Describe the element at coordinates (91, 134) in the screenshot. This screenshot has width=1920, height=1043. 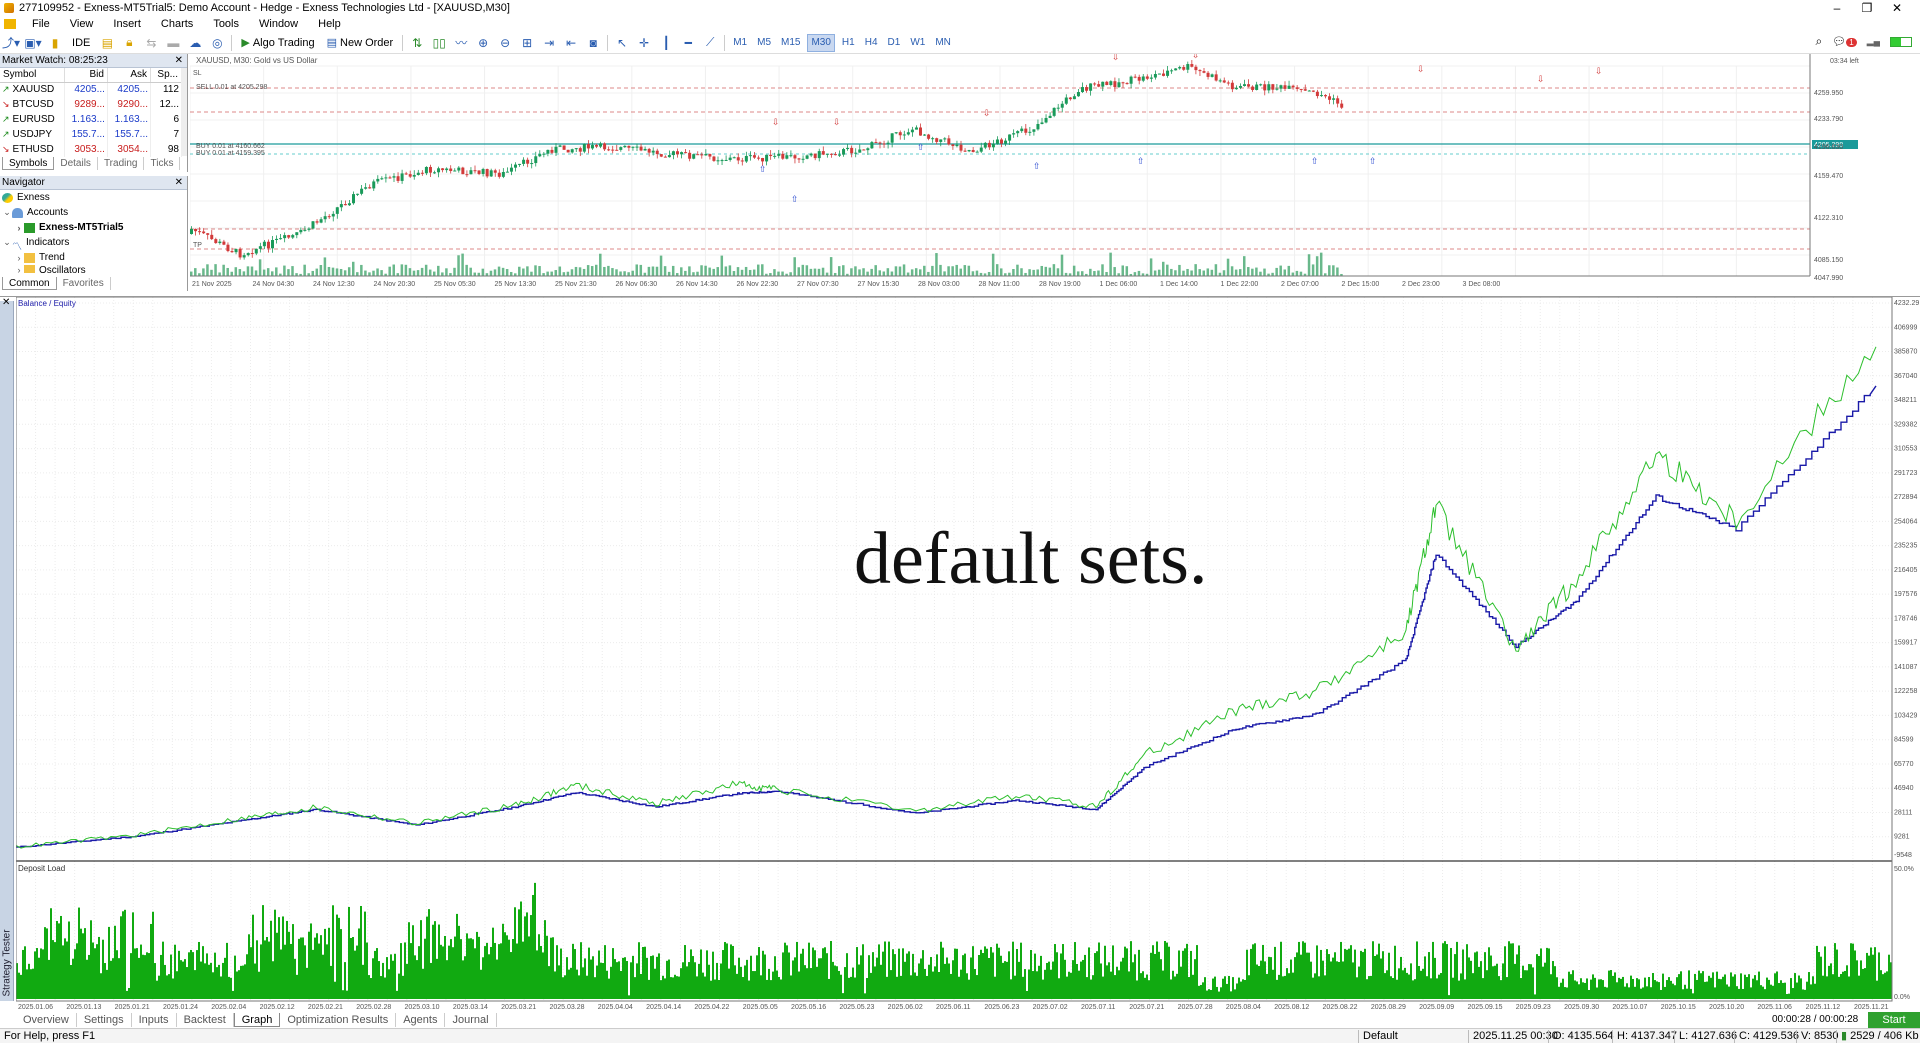
I see `table-row: ↗ USDJPY 155.7... 155.7... 7` at that location.